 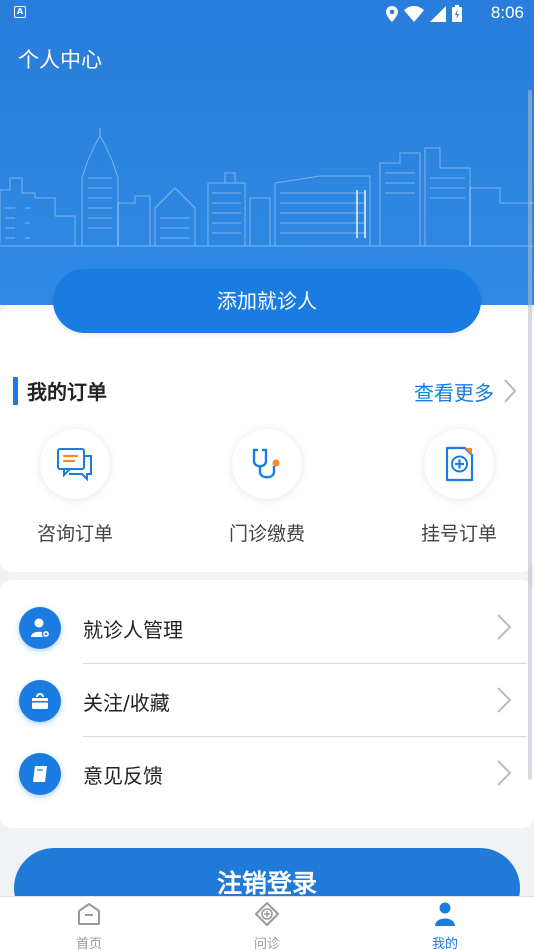 What do you see at coordinates (267, 301) in the screenshot?
I see `add-patient-button: 添加就诊人` at bounding box center [267, 301].